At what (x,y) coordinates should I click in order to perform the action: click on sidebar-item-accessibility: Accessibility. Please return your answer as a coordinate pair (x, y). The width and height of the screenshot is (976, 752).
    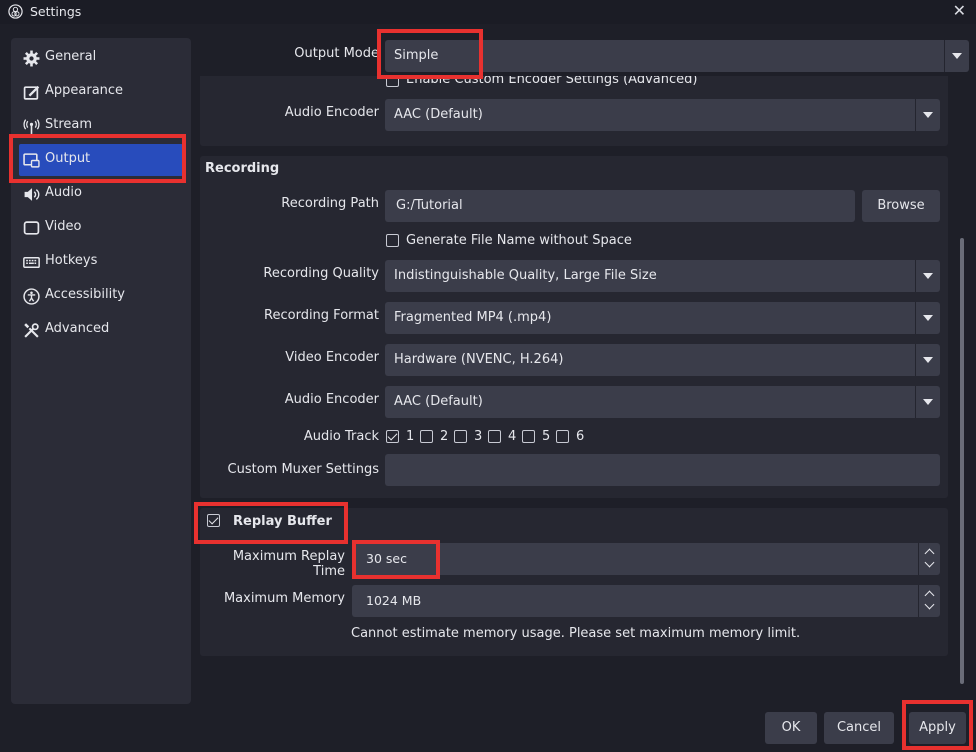
    Looking at the image, I should click on (101, 296).